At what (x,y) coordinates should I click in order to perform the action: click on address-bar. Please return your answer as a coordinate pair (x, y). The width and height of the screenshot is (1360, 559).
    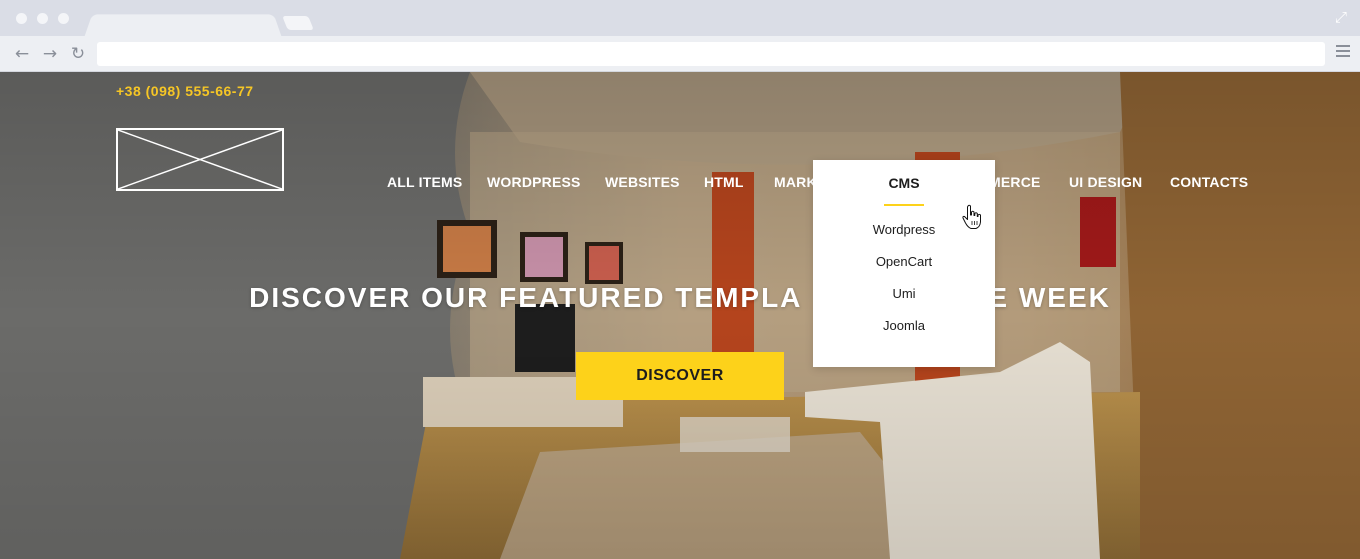
    Looking at the image, I should click on (711, 54).